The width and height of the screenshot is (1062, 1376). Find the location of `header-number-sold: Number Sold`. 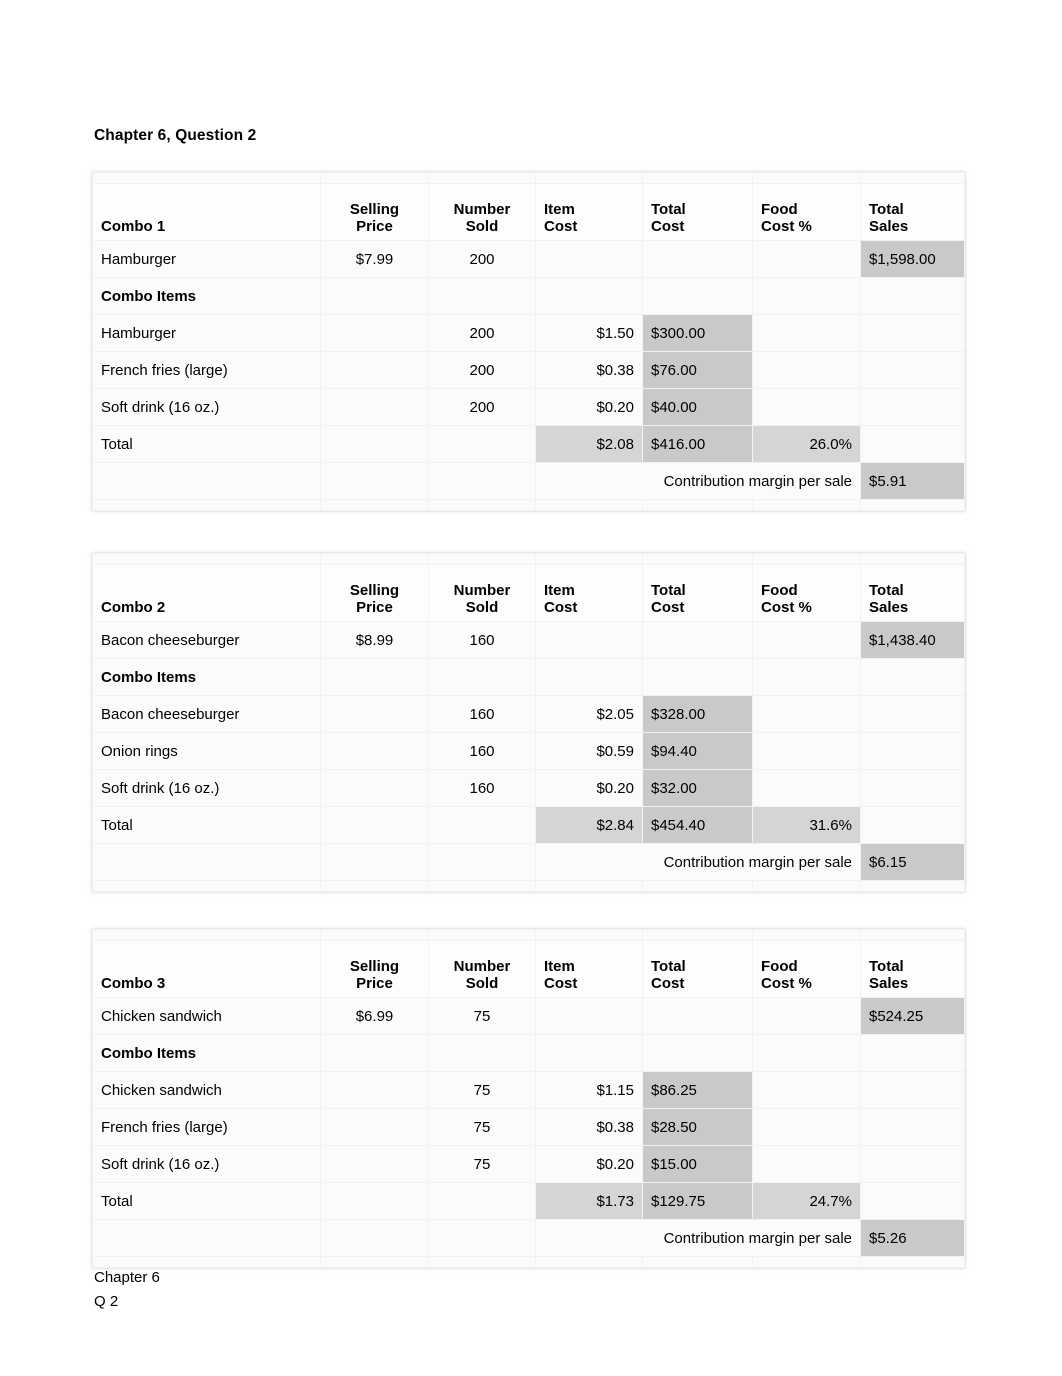

header-number-sold: Number Sold is located at coordinates (482, 593).